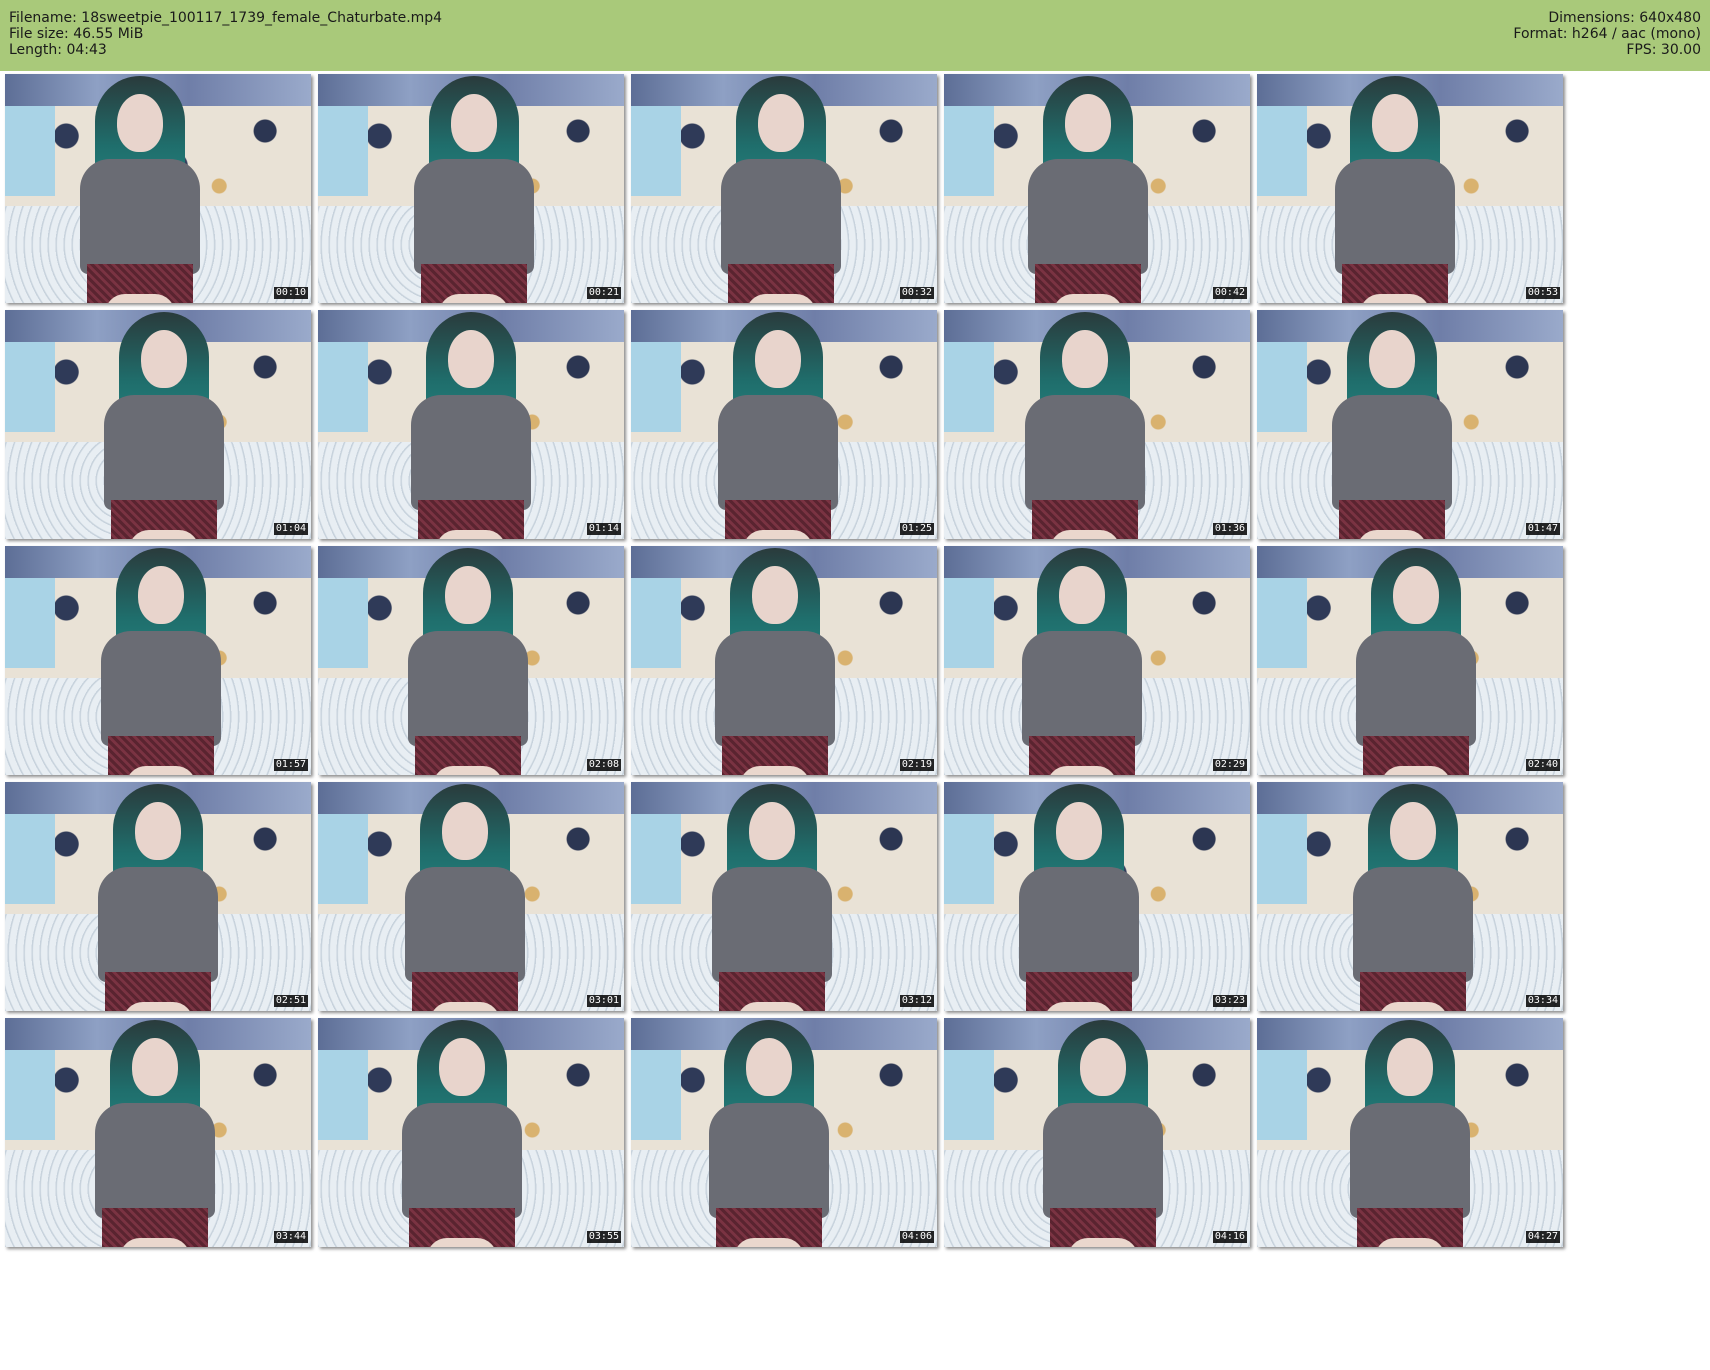  I want to click on timestamp-label: 02:40, so click(1542, 765).